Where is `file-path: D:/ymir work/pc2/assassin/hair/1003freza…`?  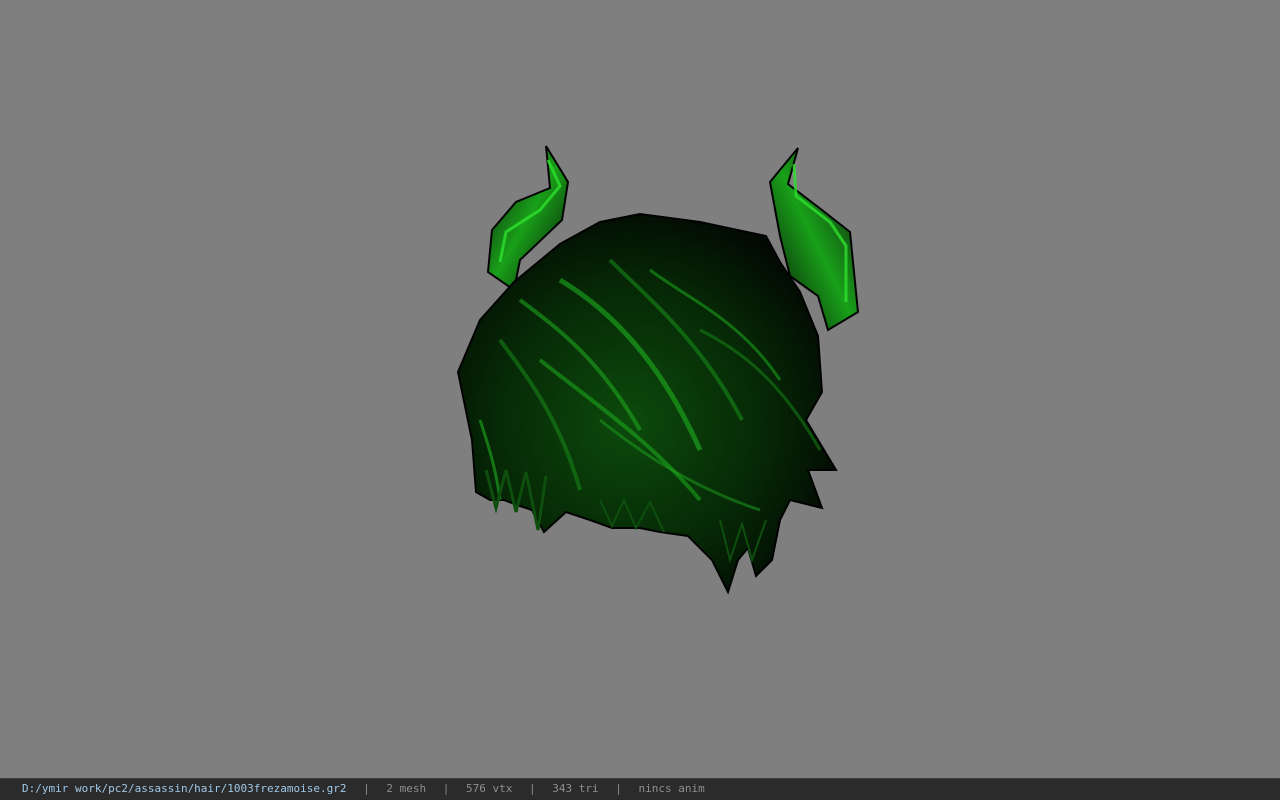
file-path: D:/ymir work/pc2/assassin/hair/1003freza… is located at coordinates (184, 788).